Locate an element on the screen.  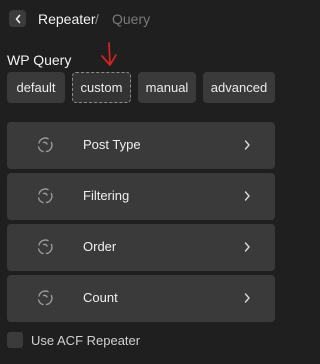
post-type-label: Post Type is located at coordinates (112, 144).